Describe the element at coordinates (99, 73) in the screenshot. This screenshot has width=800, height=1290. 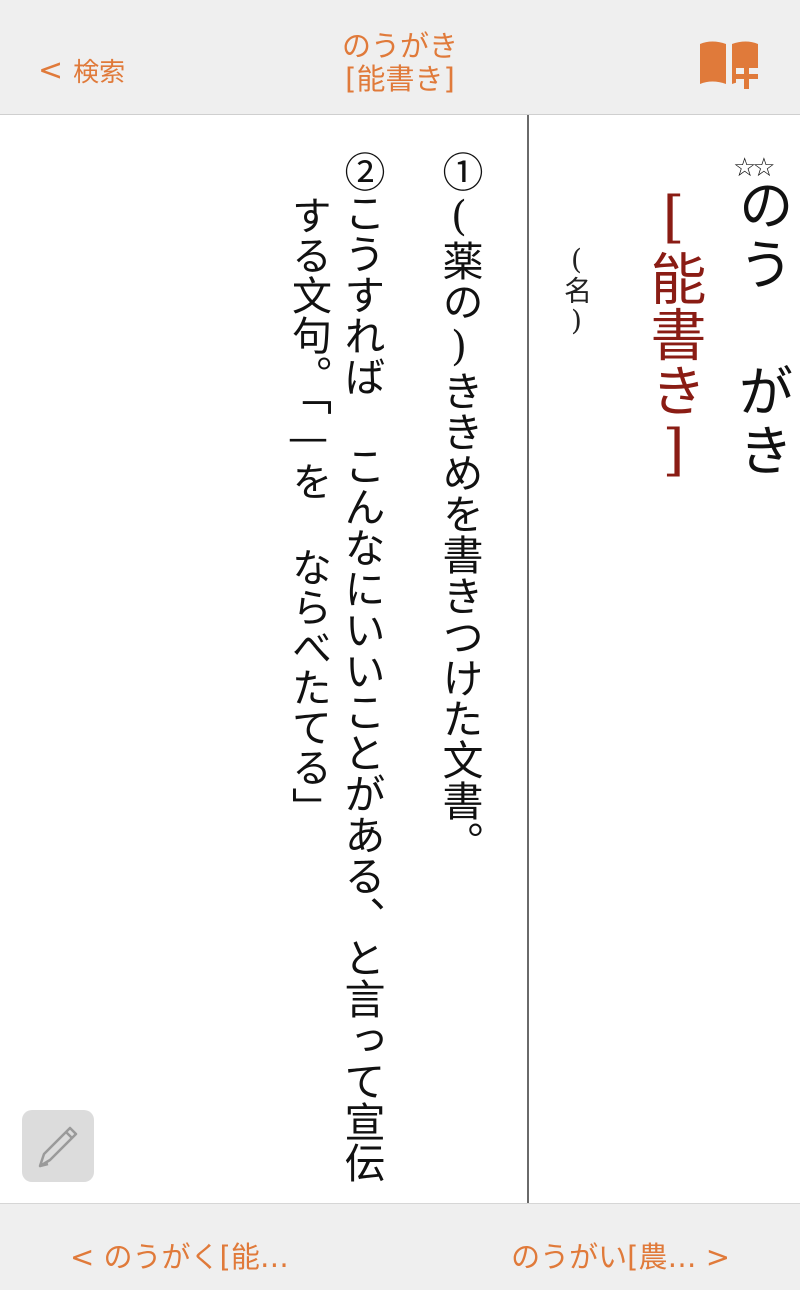
I see `back-label: 検索` at that location.